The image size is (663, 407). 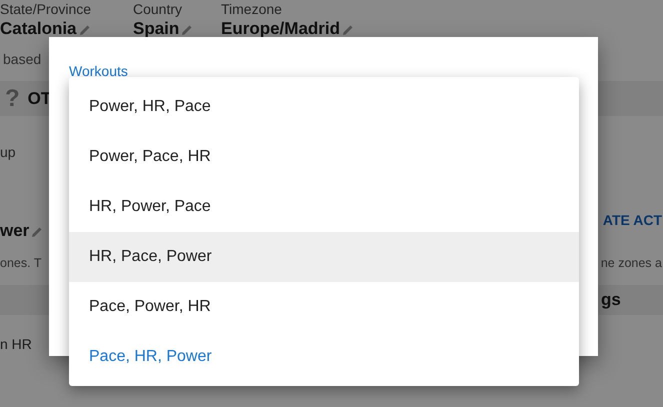 I want to click on field-value: Catalonia, so click(x=38, y=29).